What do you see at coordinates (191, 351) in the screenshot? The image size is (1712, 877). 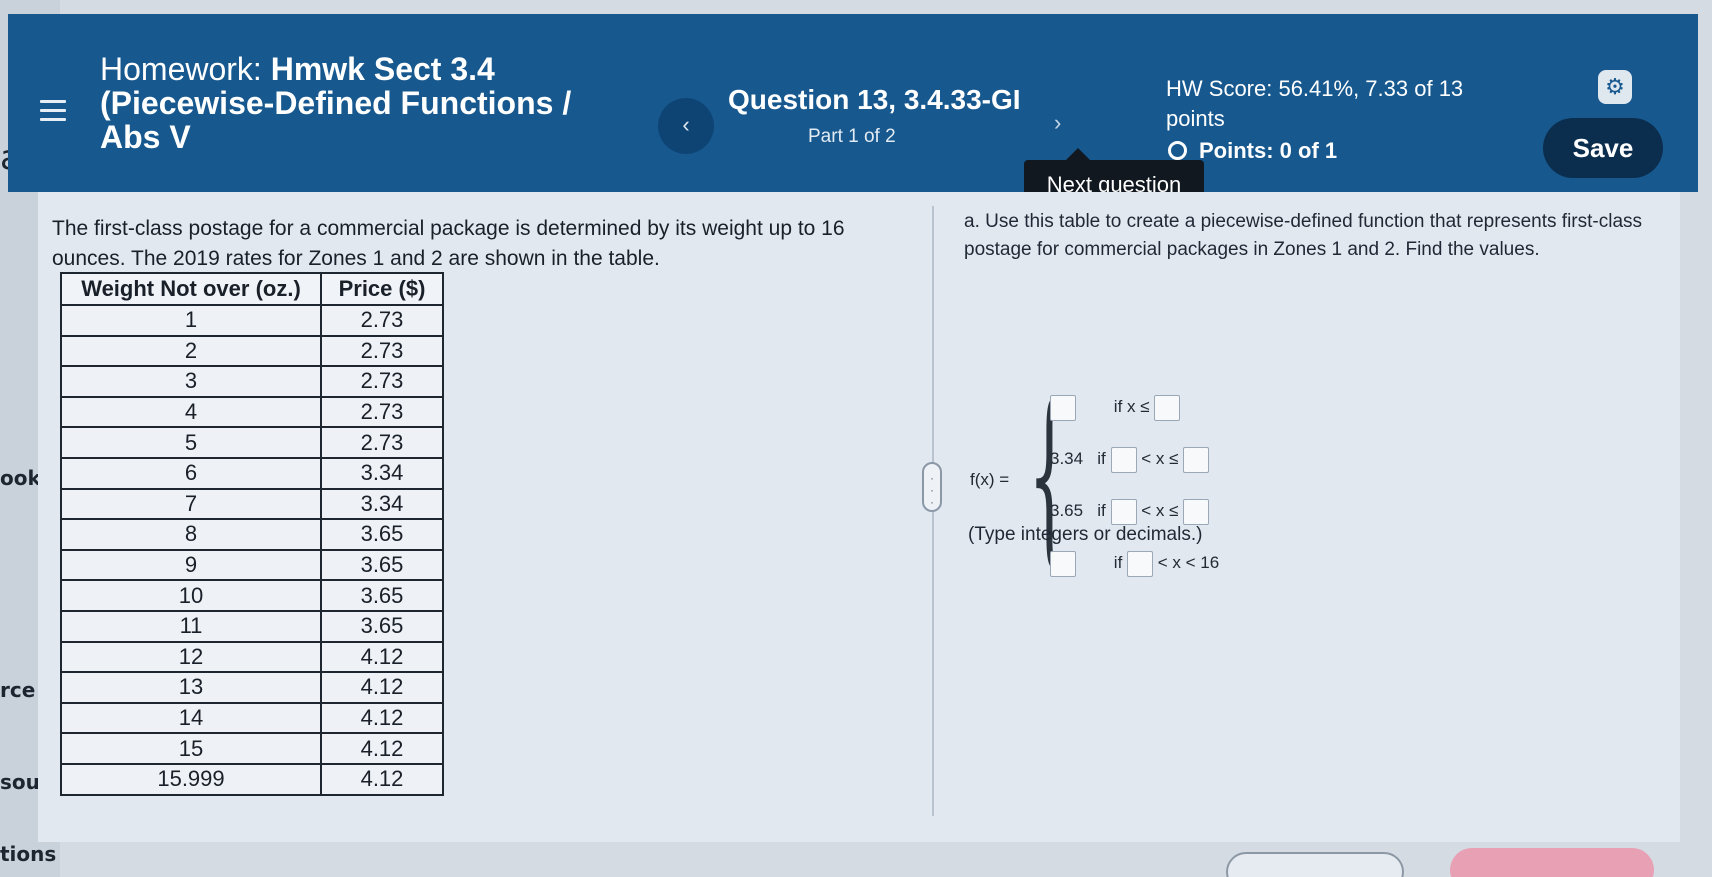 I see `weight-cell: 2` at bounding box center [191, 351].